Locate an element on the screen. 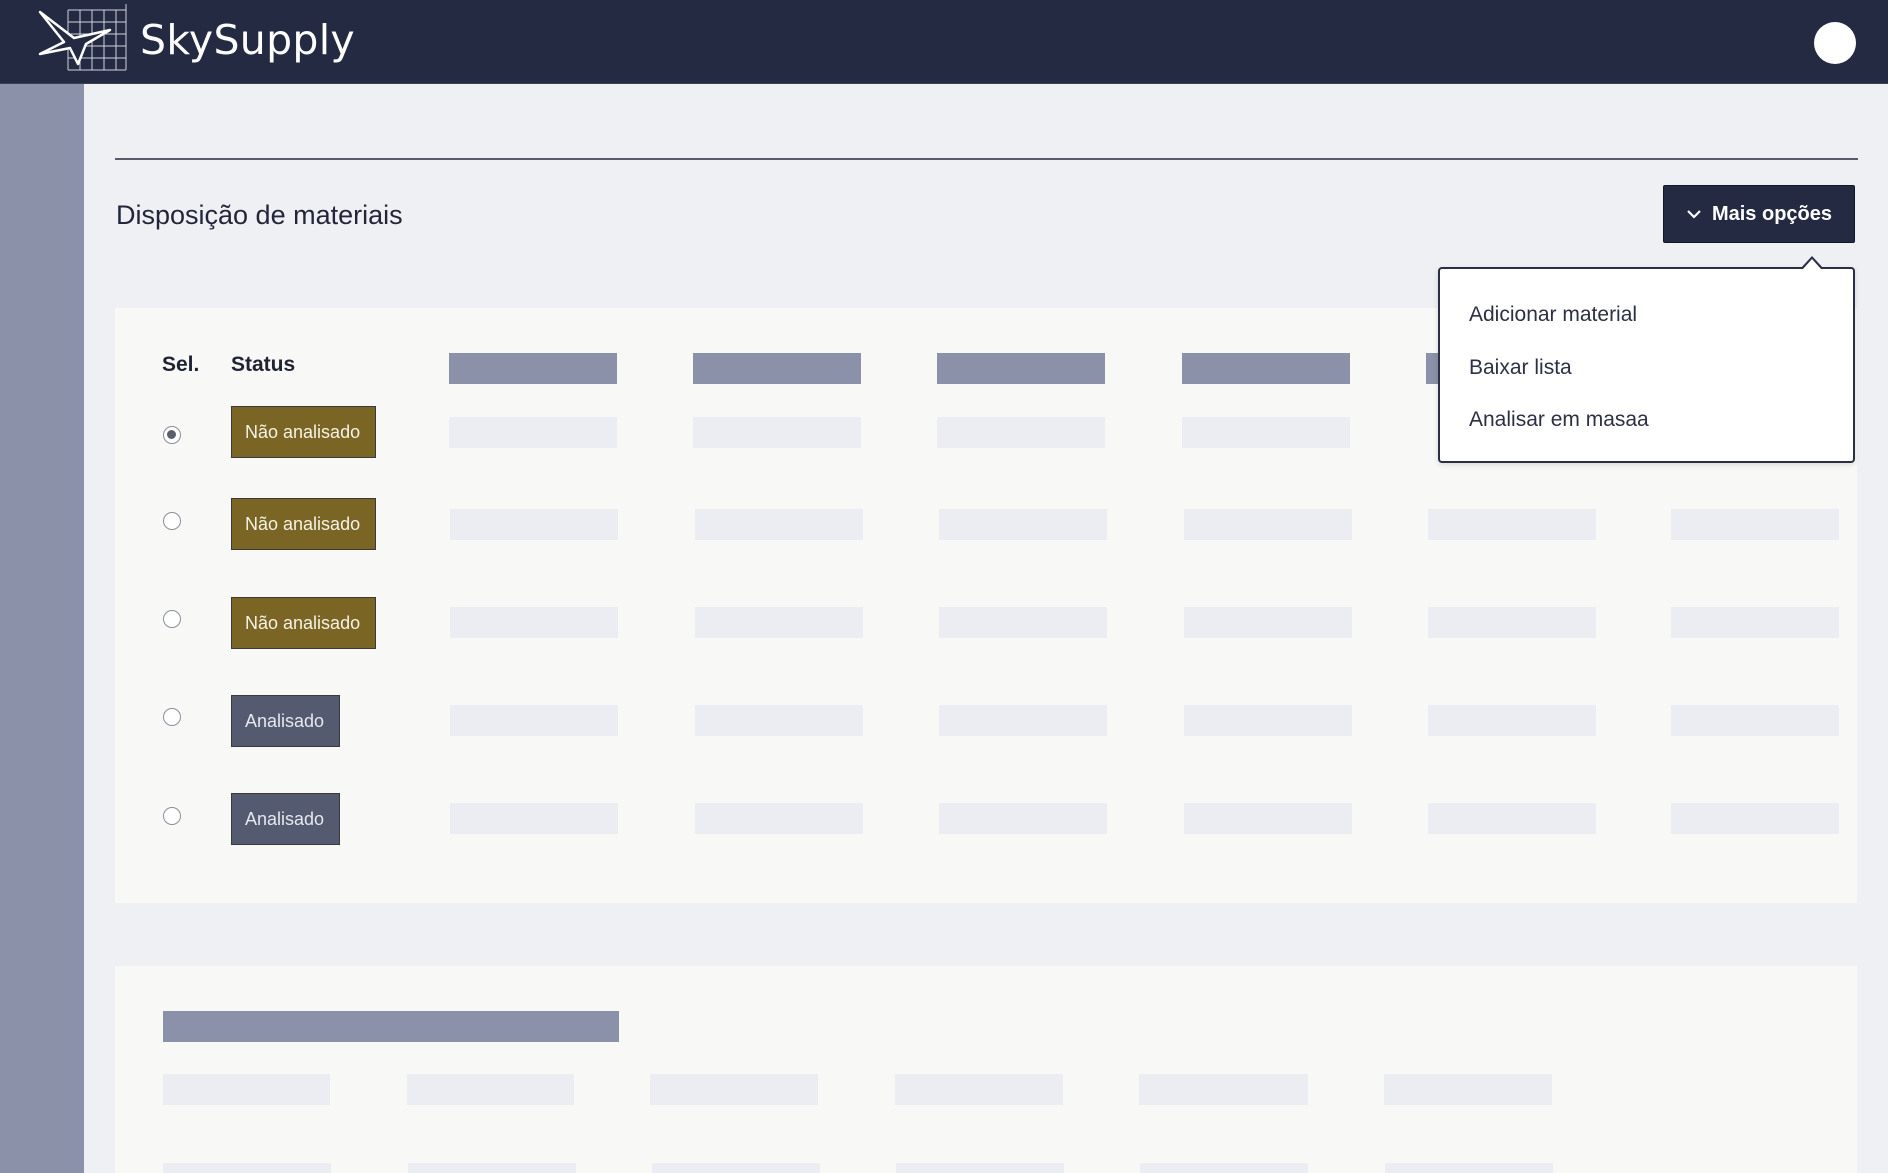  menu-item-add-material: Adicionar material is located at coordinates (1553, 315).